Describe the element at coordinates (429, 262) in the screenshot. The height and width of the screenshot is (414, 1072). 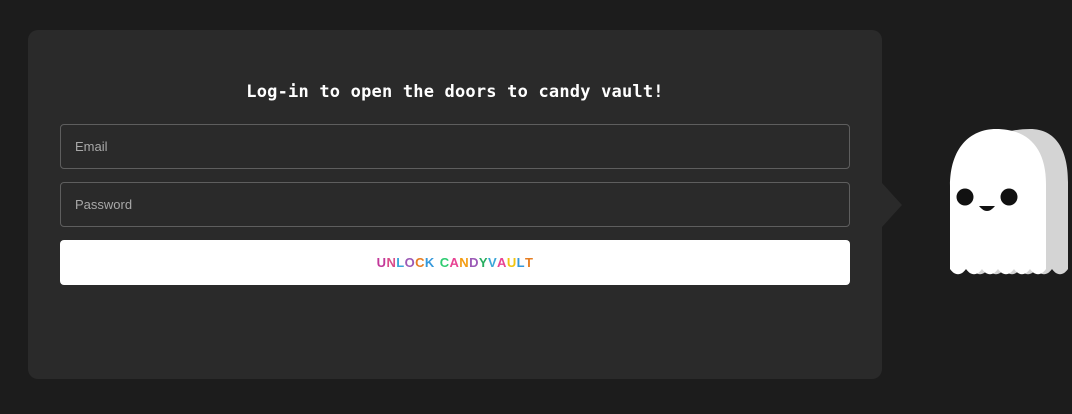
I see `unlock-label-letter: K` at that location.